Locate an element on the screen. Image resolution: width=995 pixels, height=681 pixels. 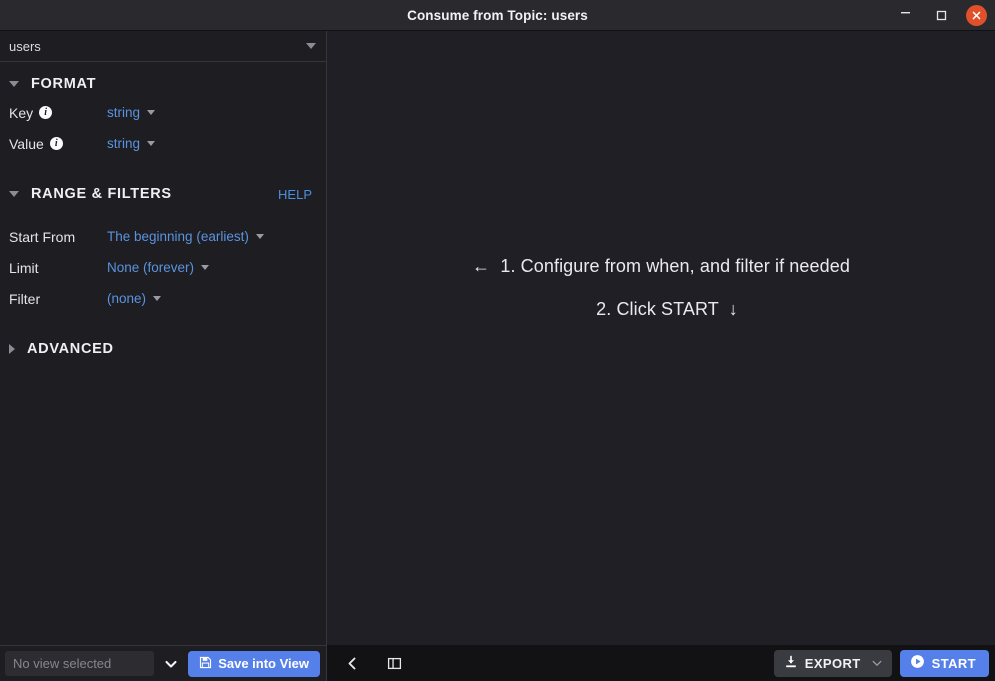
instruction-step-2: 2. Click START ↓ is located at coordinates (667, 309).